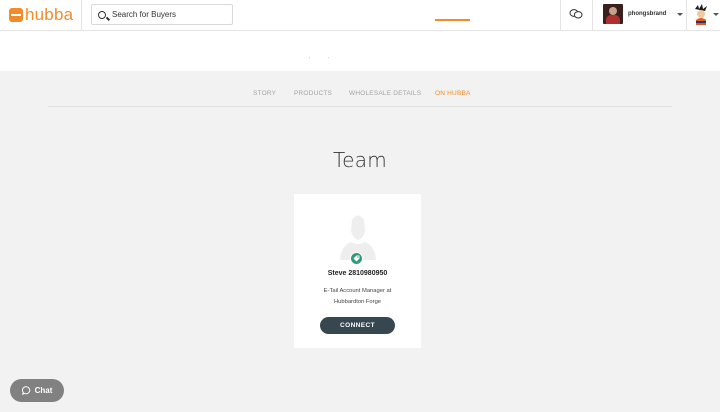 The height and width of the screenshot is (412, 720). I want to click on member-role-line: E-Tail Account Manager at, so click(357, 291).